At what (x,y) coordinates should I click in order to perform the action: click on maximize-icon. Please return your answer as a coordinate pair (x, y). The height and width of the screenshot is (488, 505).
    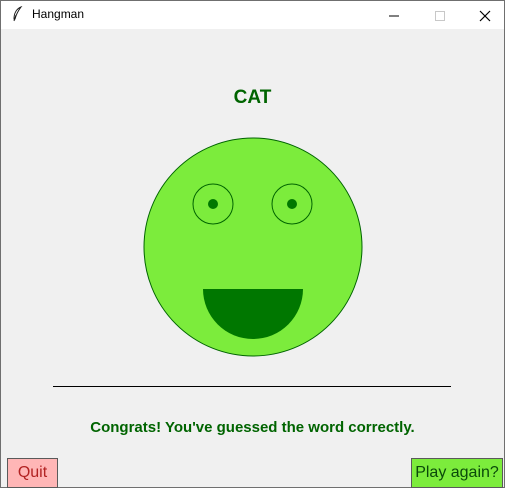
    Looking at the image, I should click on (440, 16).